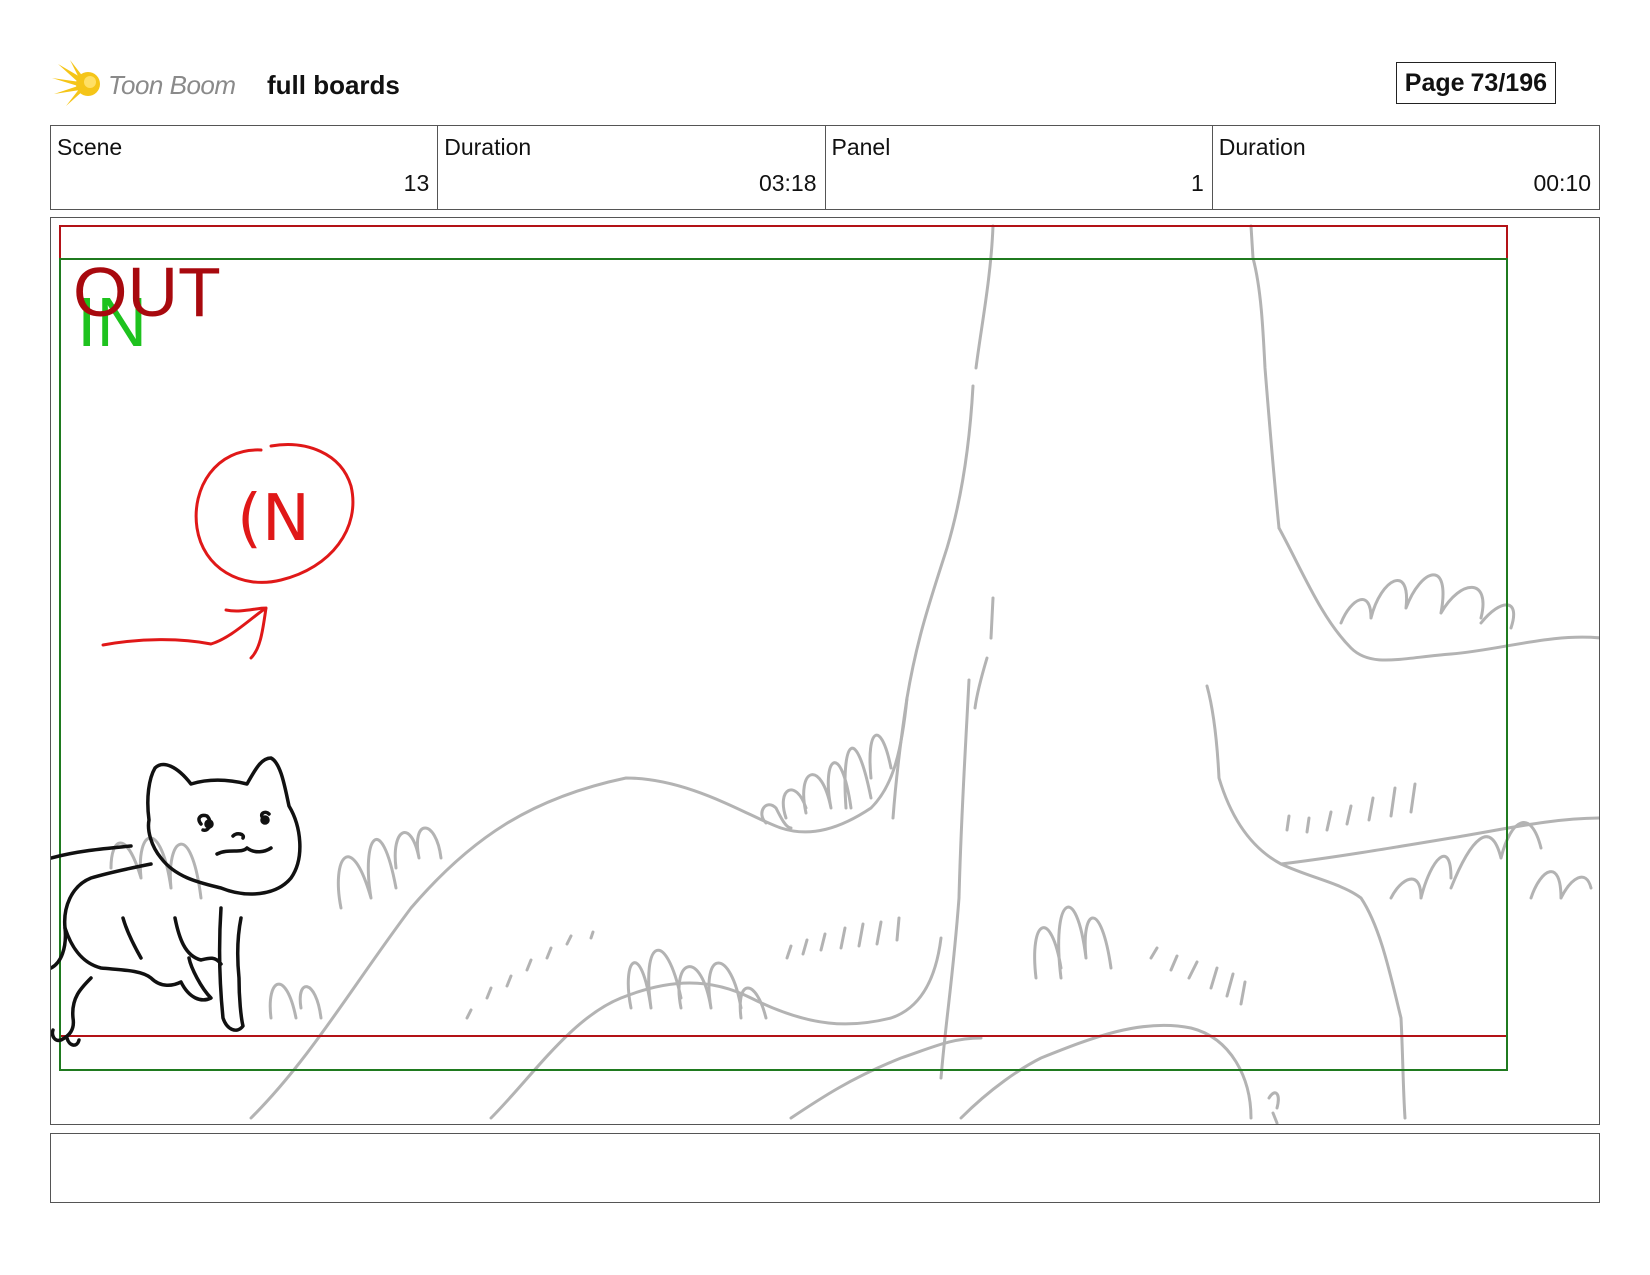 The width and height of the screenshot is (1650, 1275). Describe the element at coordinates (1406, 167) in the screenshot. I see `panel-duration-cell: Duration 00:10` at that location.